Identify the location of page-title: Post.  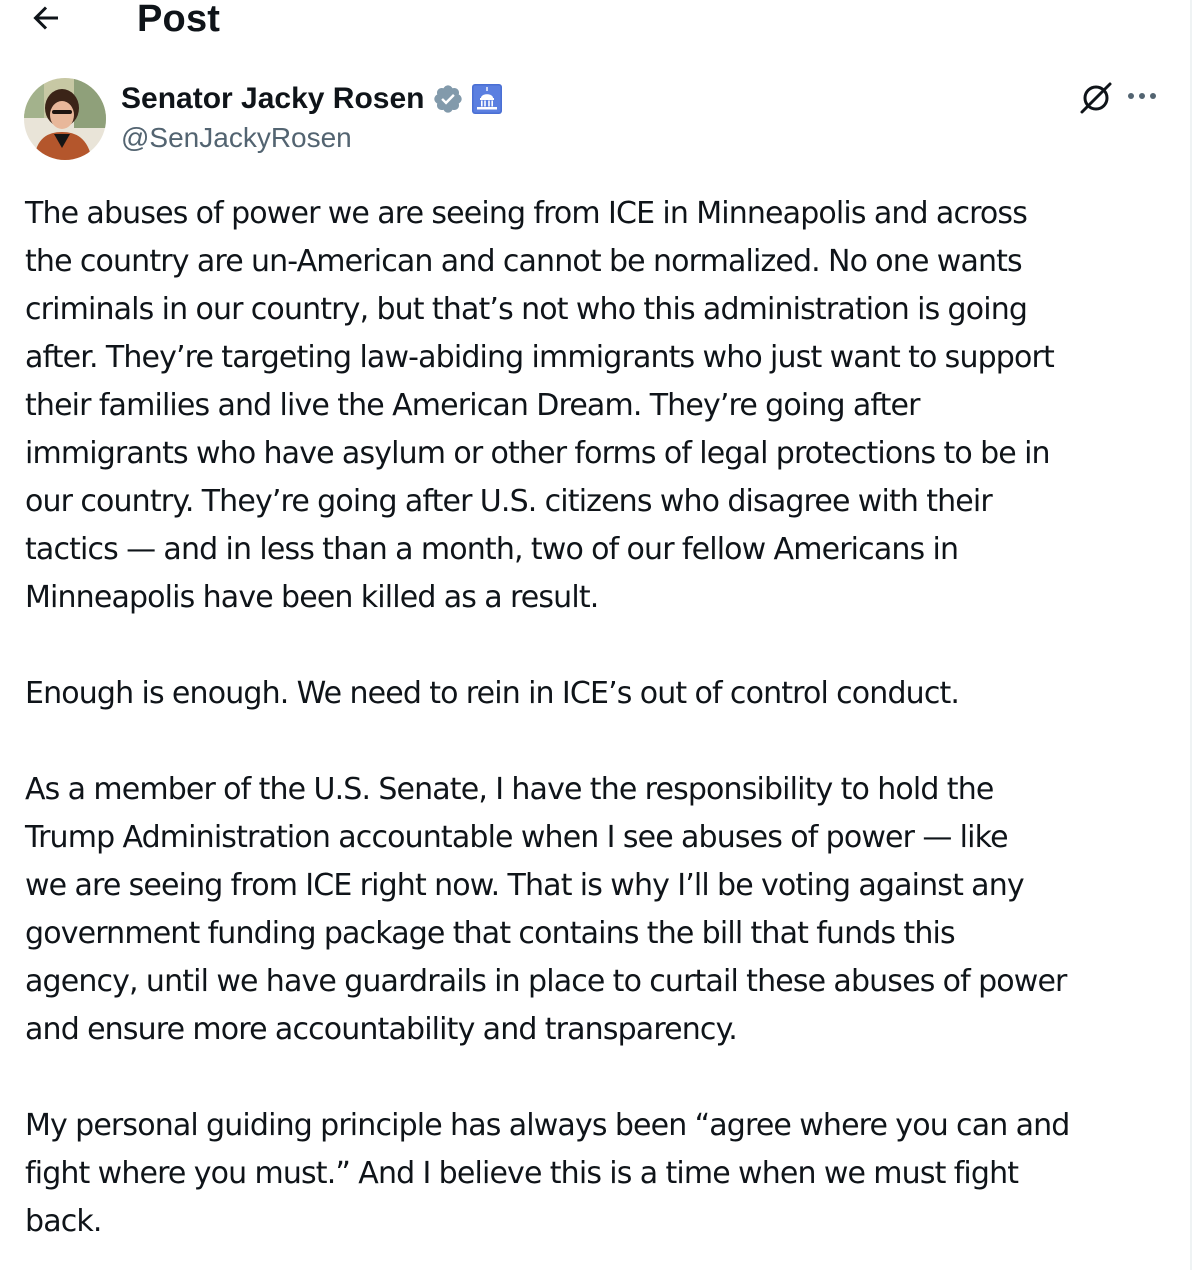
(179, 20).